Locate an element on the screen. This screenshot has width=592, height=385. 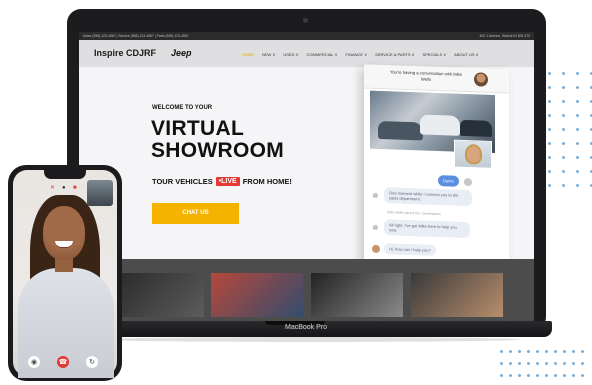
user-avatar is located at coordinates (468, 182).